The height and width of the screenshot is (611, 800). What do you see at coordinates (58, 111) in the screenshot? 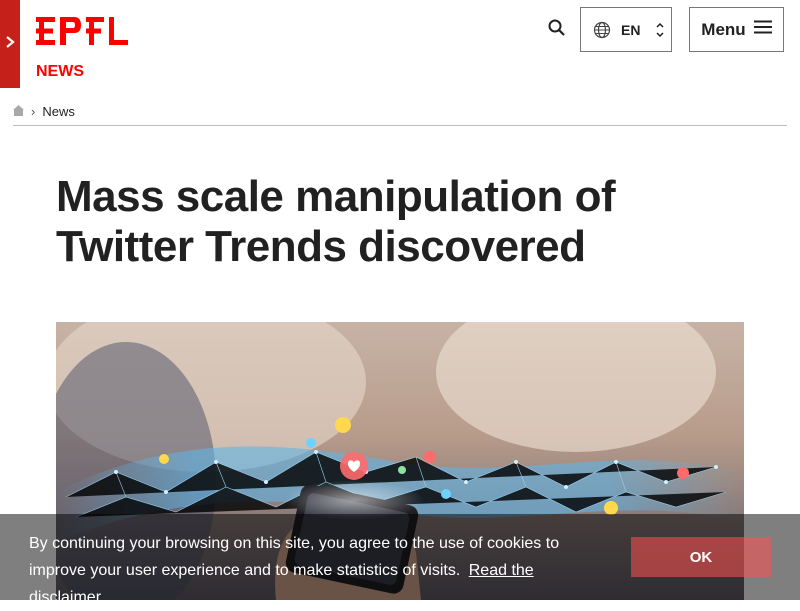
I see `breadcrumb-item-news: News` at bounding box center [58, 111].